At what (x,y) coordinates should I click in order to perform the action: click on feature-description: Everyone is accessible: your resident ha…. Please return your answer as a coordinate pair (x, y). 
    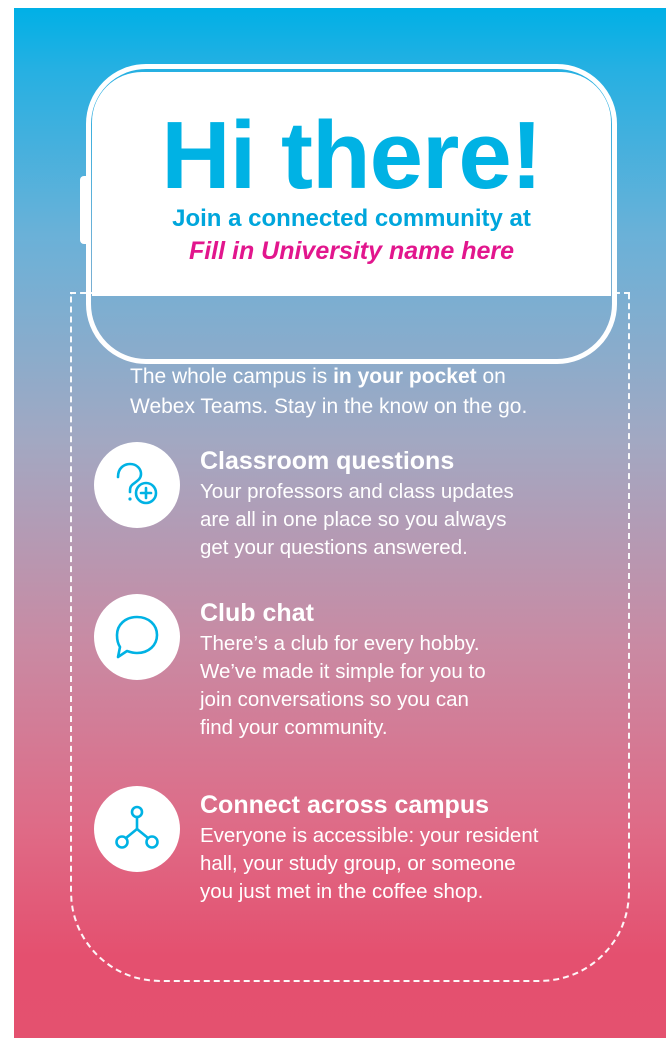
    Looking at the image, I should click on (390, 864).